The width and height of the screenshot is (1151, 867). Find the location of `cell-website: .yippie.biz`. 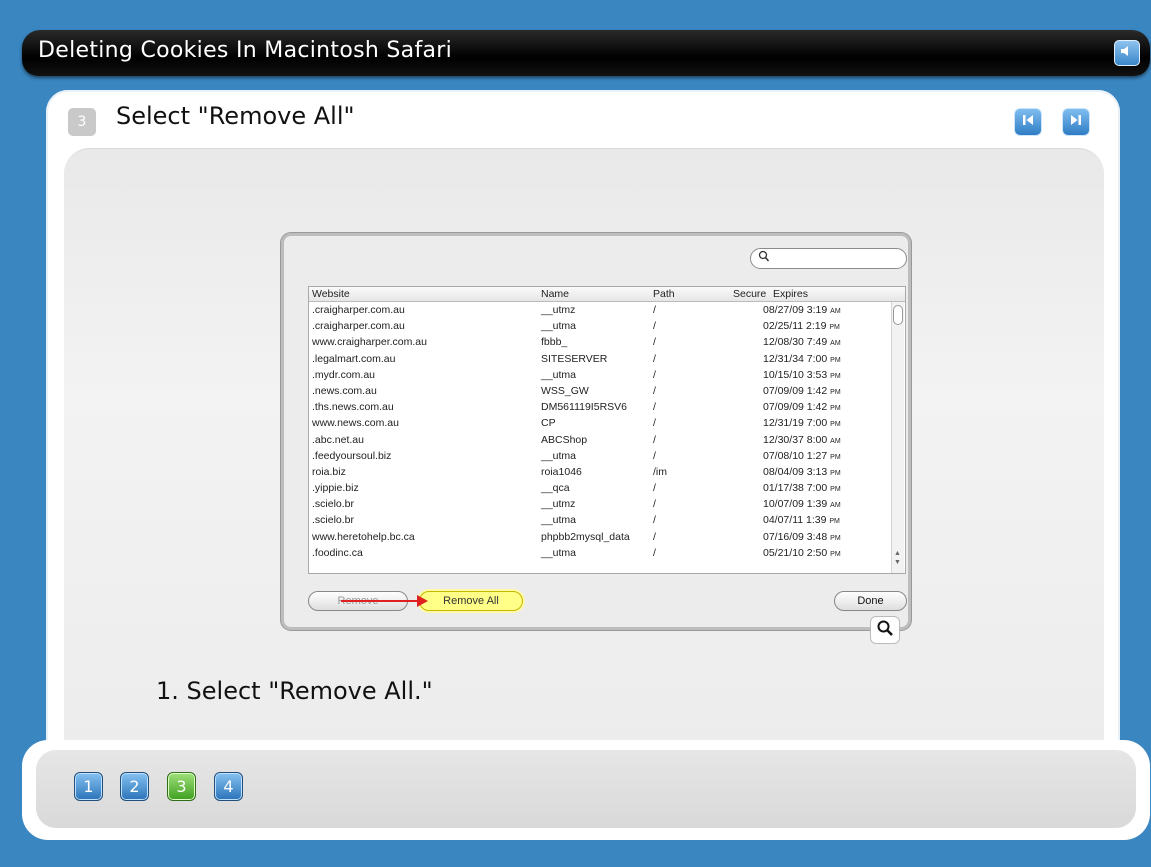

cell-website: .yippie.biz is located at coordinates (335, 488).